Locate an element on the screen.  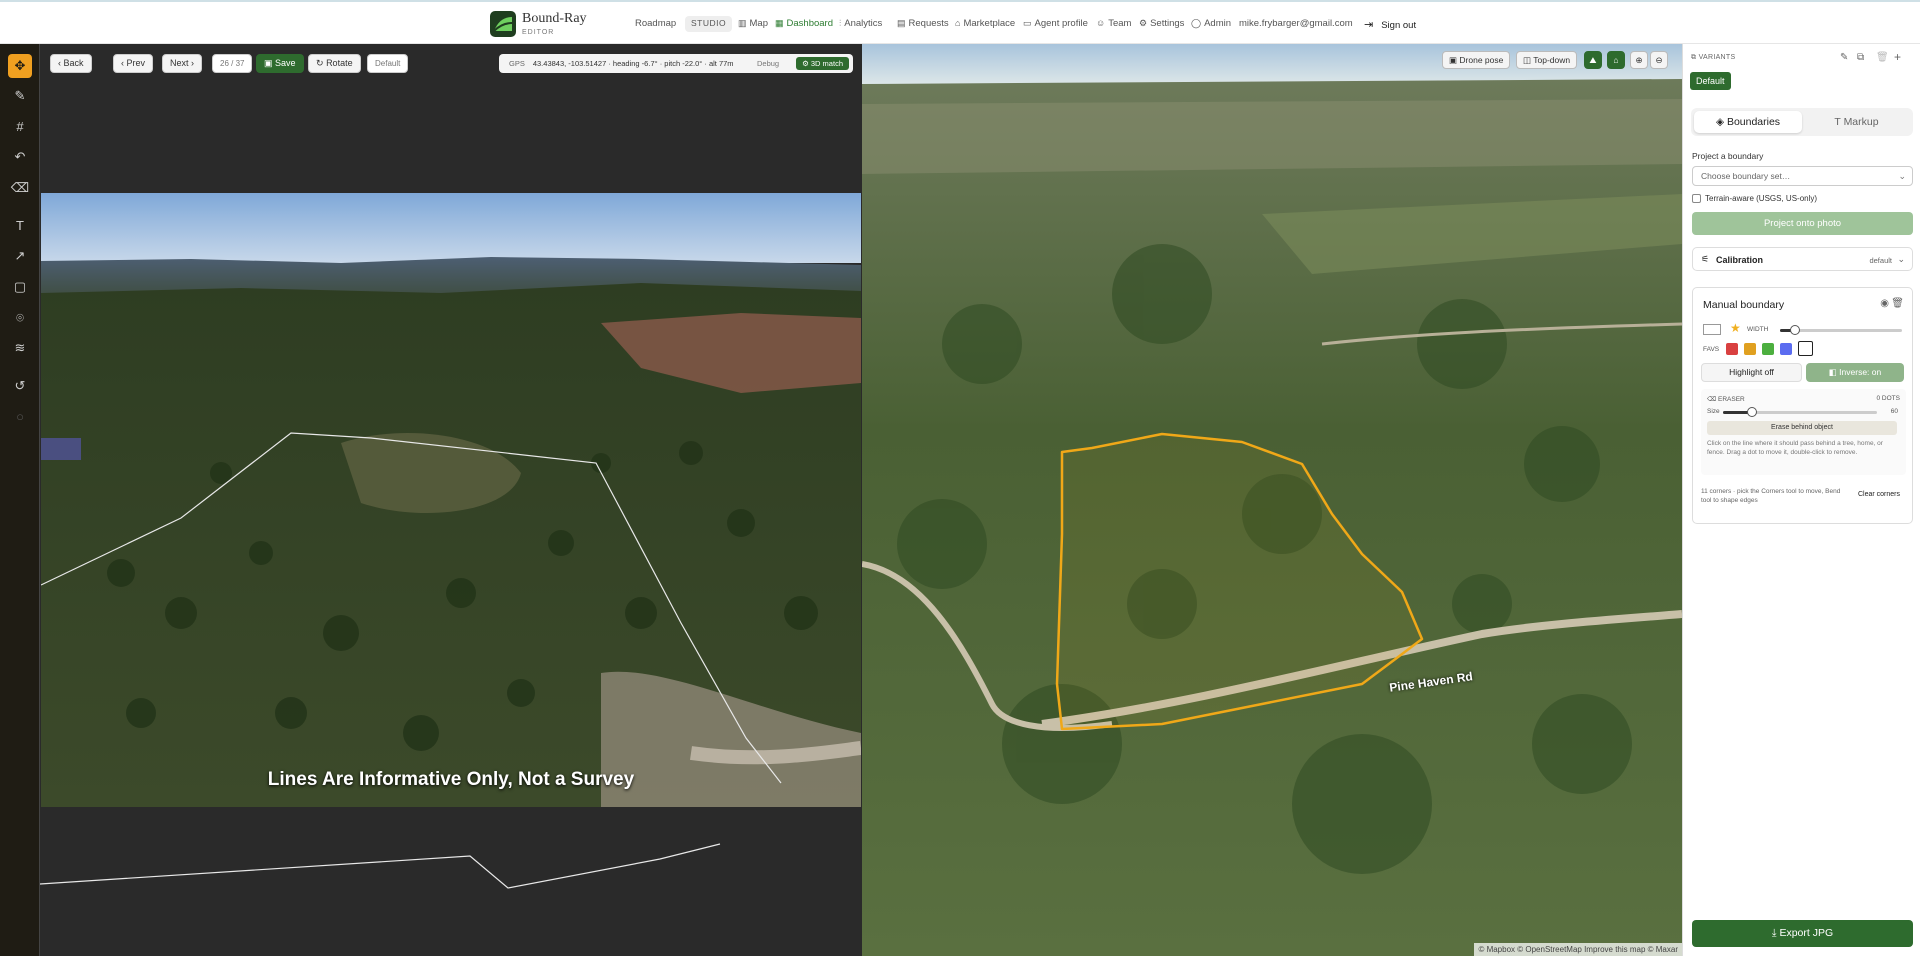
calibration-value: default is located at coordinates (1880, 260).